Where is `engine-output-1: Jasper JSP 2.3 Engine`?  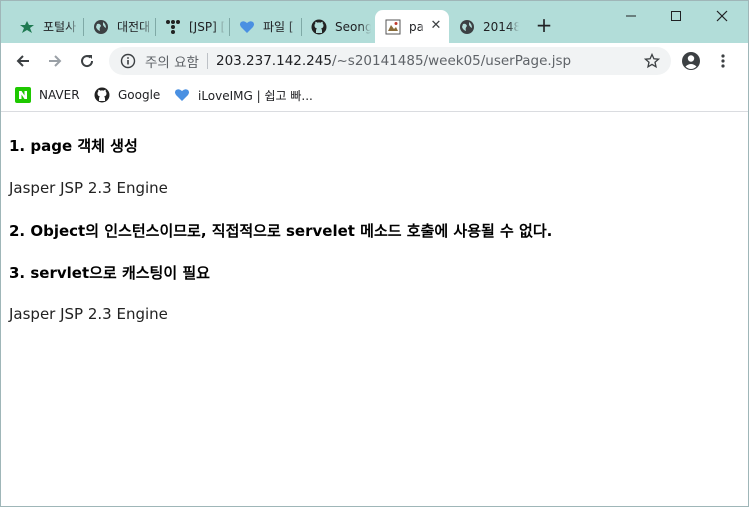
engine-output-1: Jasper JSP 2.3 Engine is located at coordinates (88, 188).